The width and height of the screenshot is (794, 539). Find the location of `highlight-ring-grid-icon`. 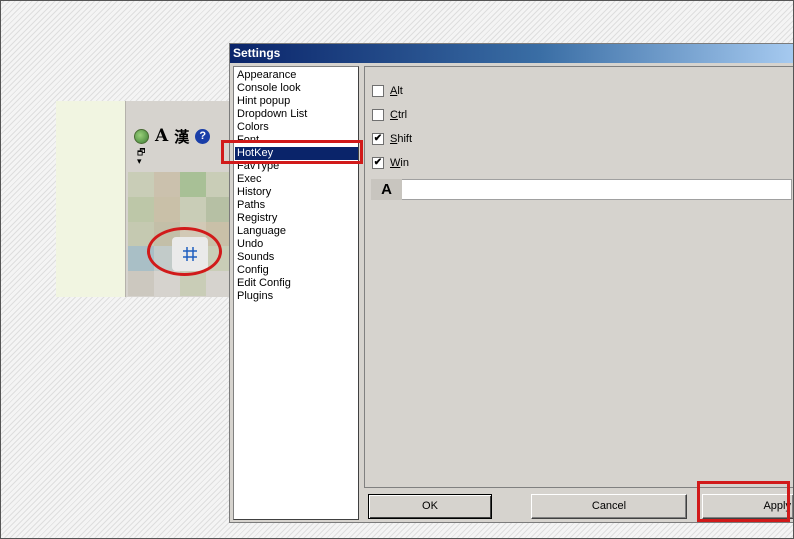

highlight-ring-grid-icon is located at coordinates (184, 251).